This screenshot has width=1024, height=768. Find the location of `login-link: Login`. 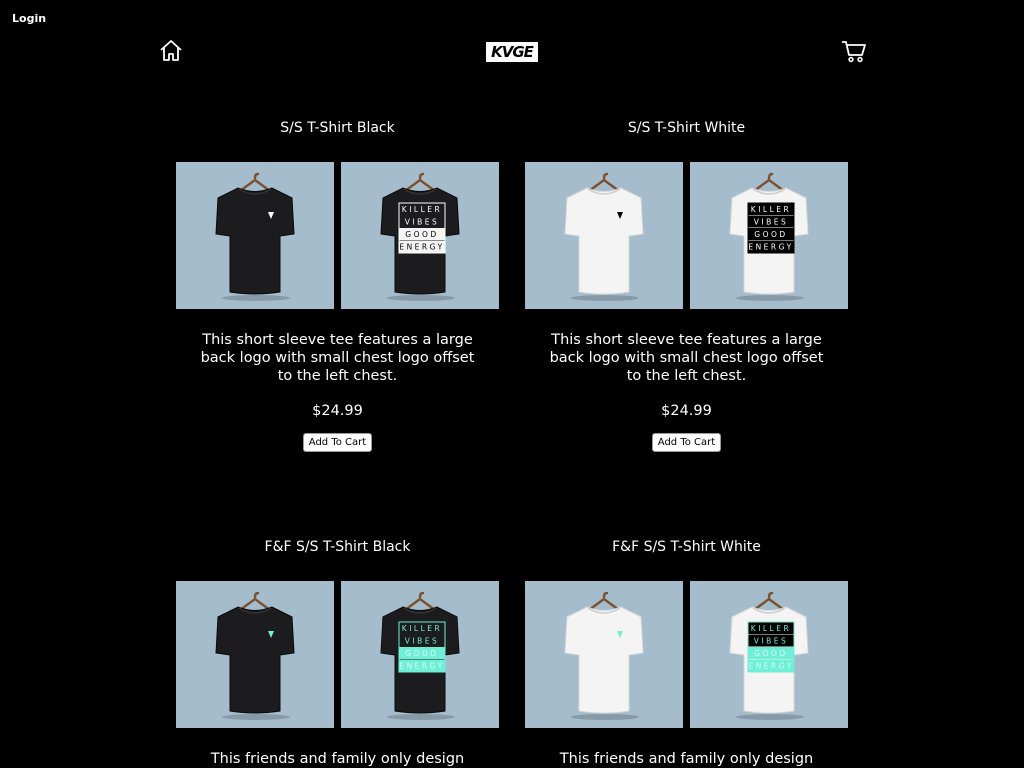

login-link: Login is located at coordinates (29, 18).